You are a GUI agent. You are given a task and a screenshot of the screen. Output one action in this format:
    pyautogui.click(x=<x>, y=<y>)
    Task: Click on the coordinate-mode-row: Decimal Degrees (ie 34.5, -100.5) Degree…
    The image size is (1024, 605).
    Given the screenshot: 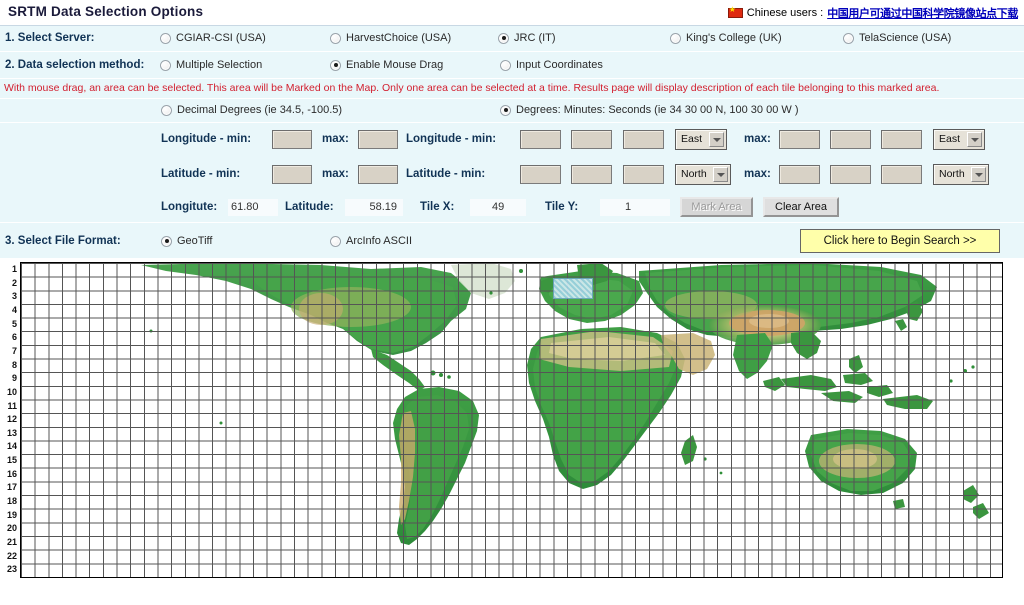 What is the action you would take?
    pyautogui.click(x=512, y=111)
    